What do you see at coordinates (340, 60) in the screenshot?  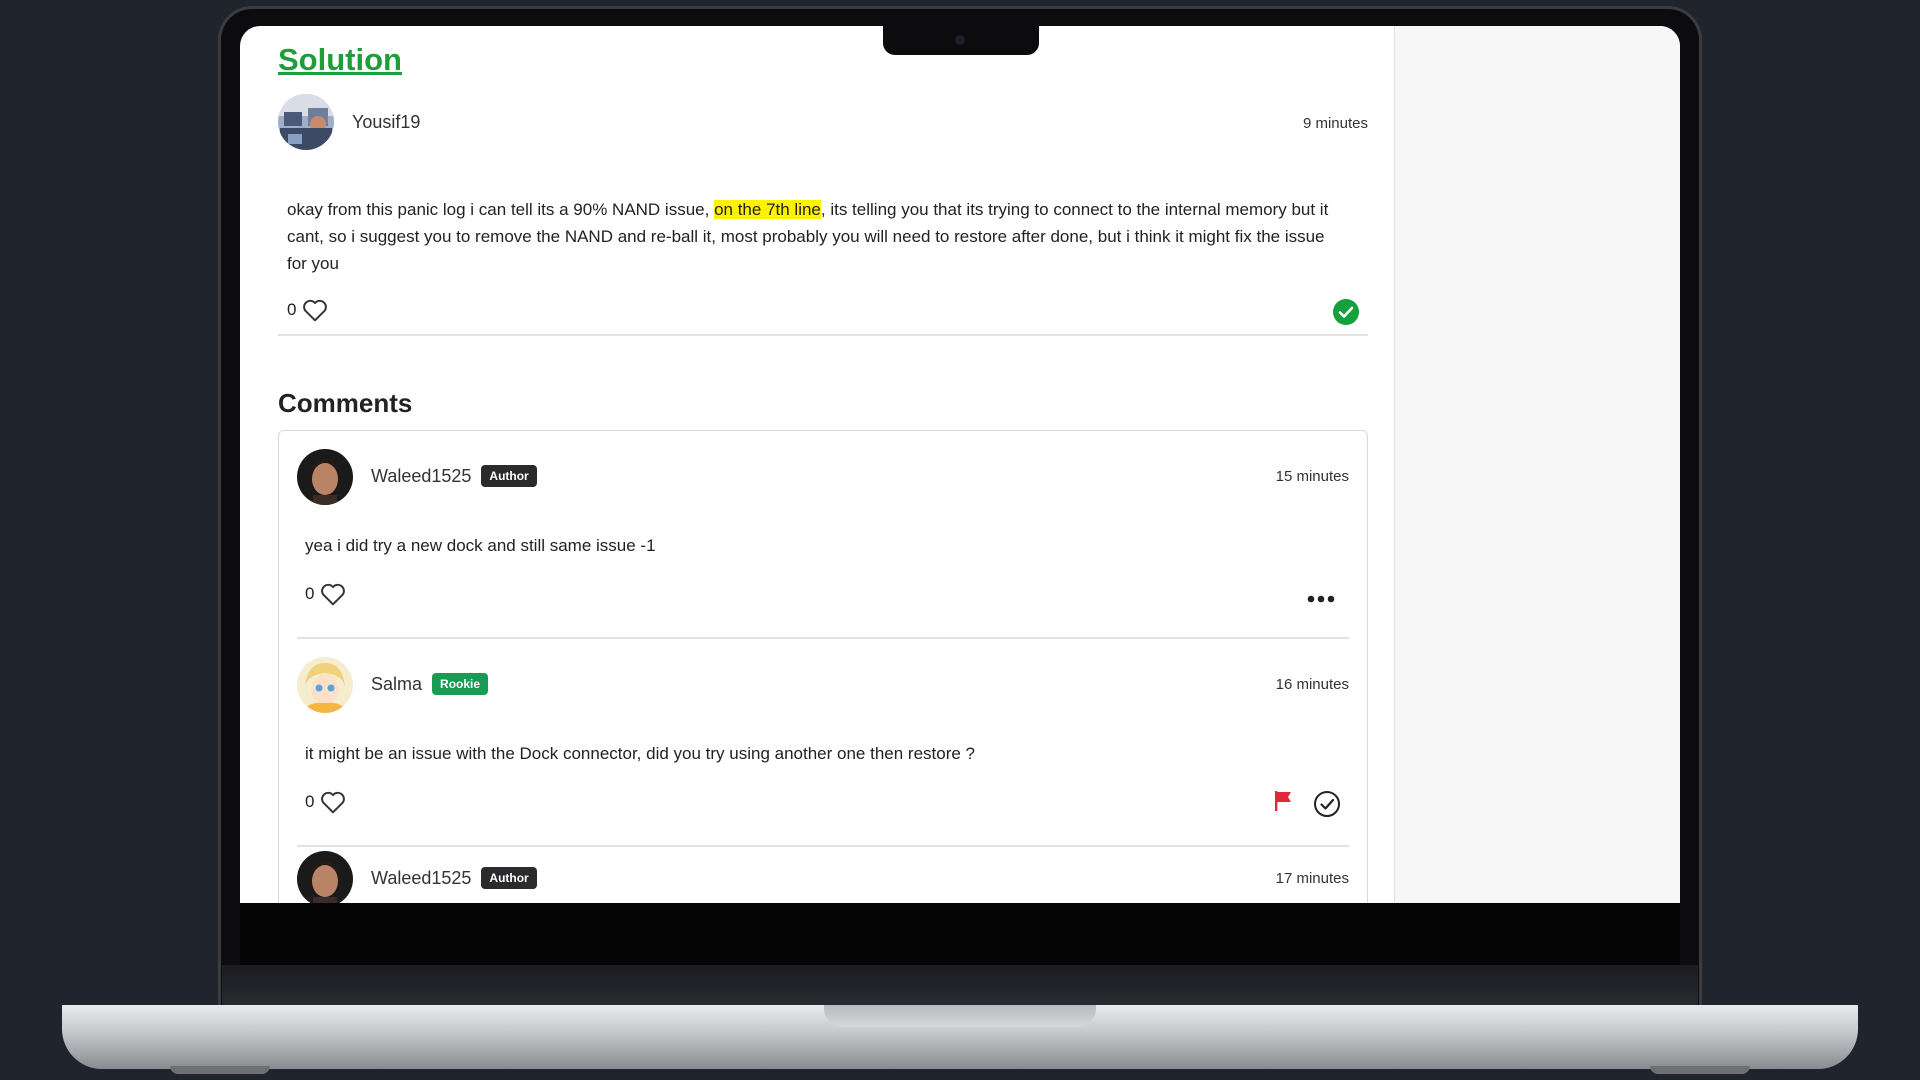 I see `solution-title: Solution` at bounding box center [340, 60].